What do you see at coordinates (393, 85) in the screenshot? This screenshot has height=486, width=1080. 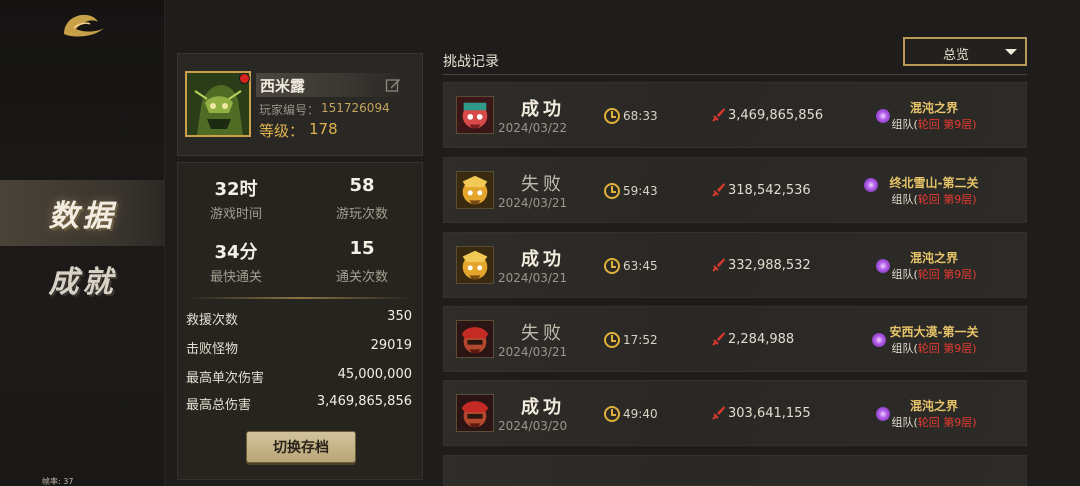 I see `edit-icon` at bounding box center [393, 85].